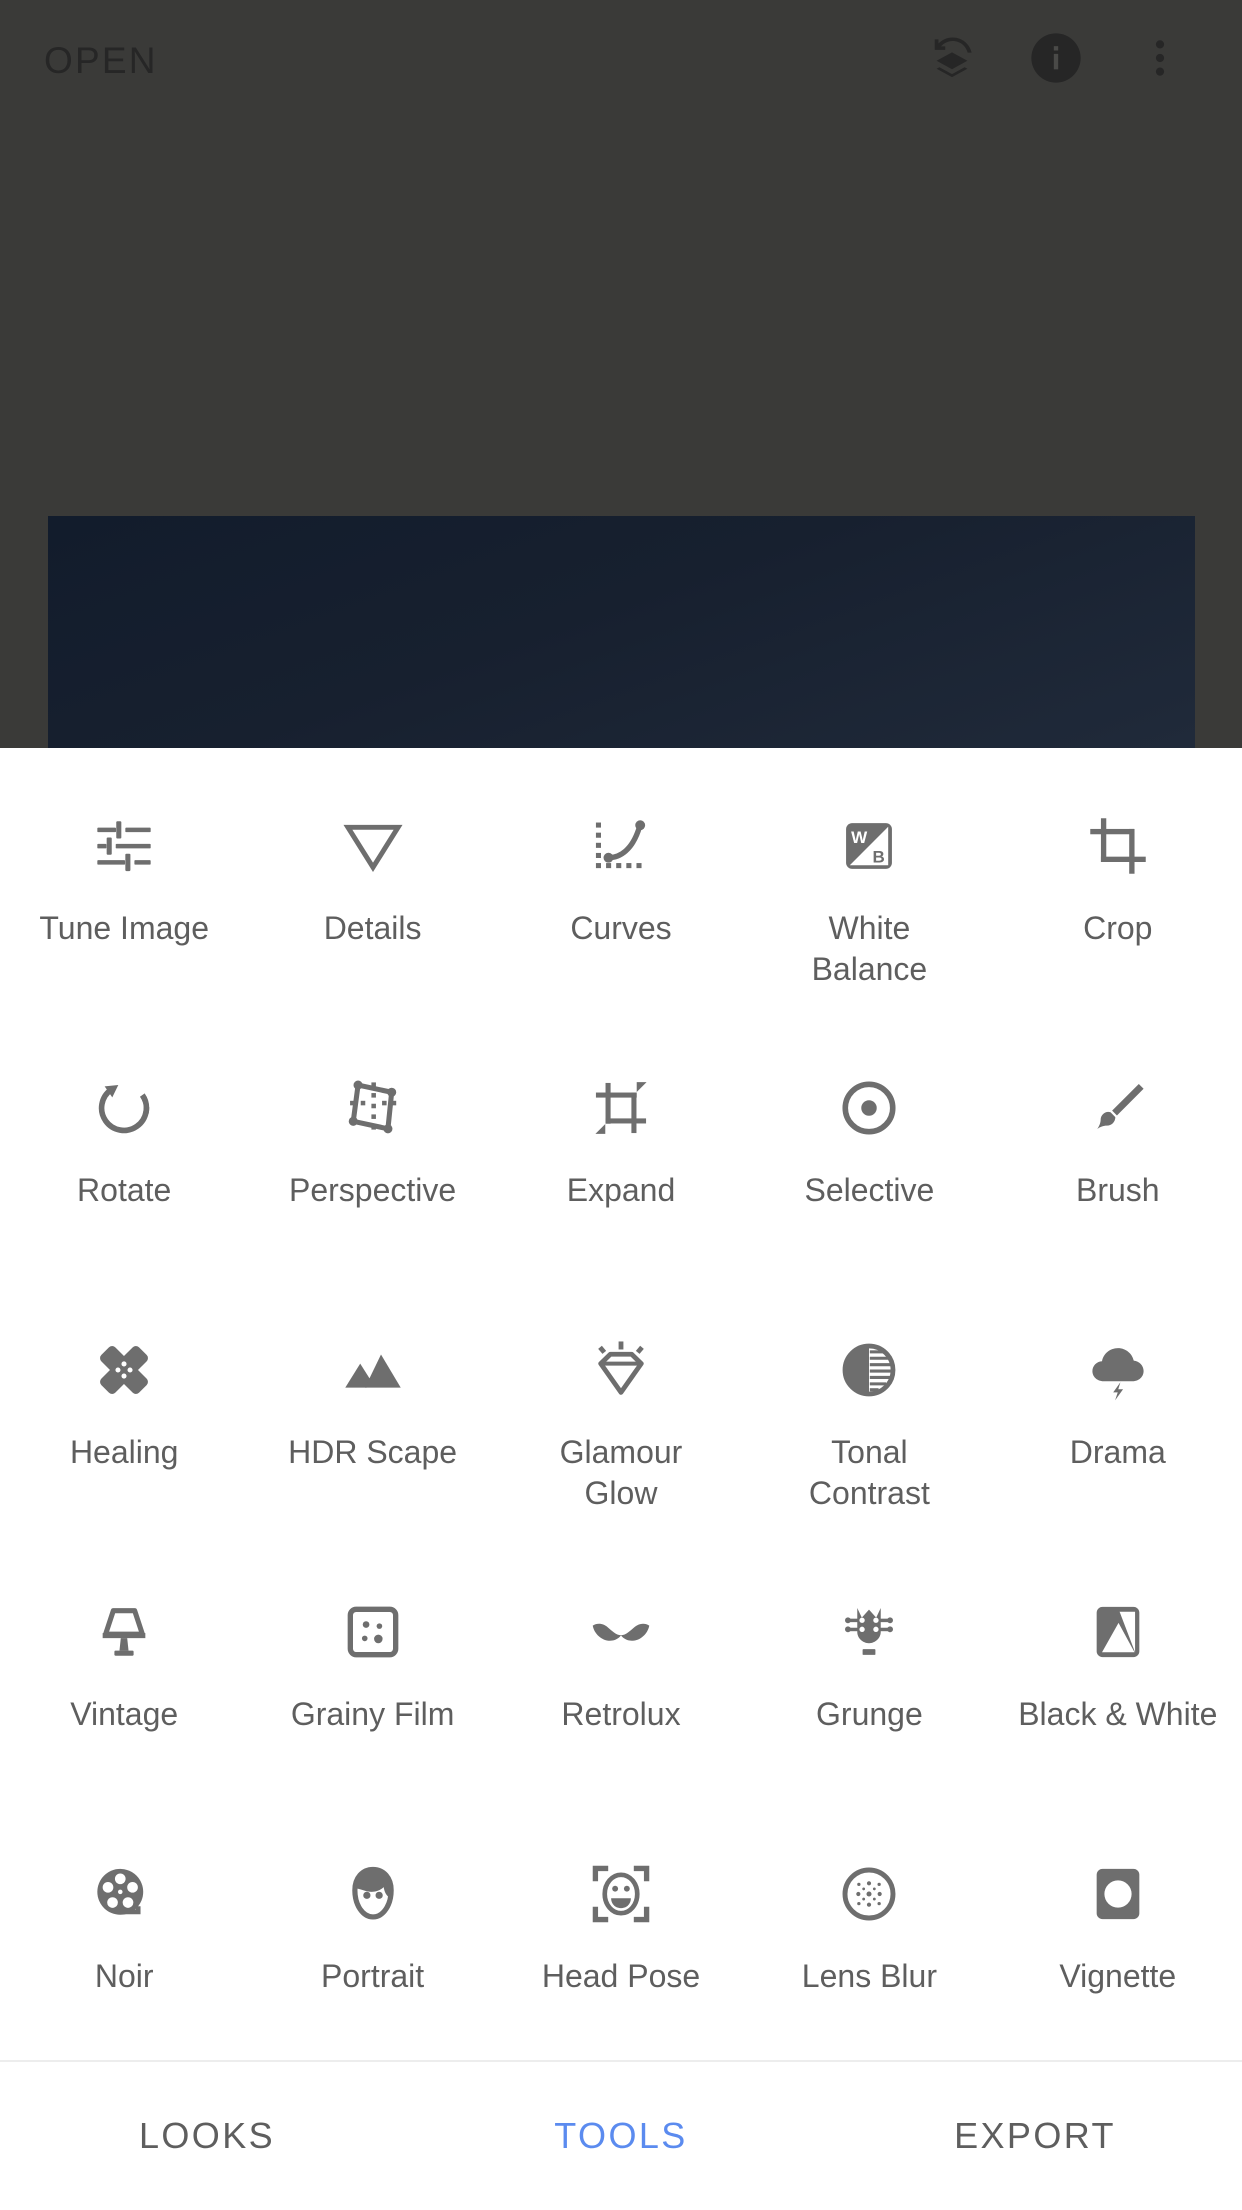 This screenshot has width=1242, height=2210. What do you see at coordinates (1118, 846) in the screenshot?
I see `crop-icon` at bounding box center [1118, 846].